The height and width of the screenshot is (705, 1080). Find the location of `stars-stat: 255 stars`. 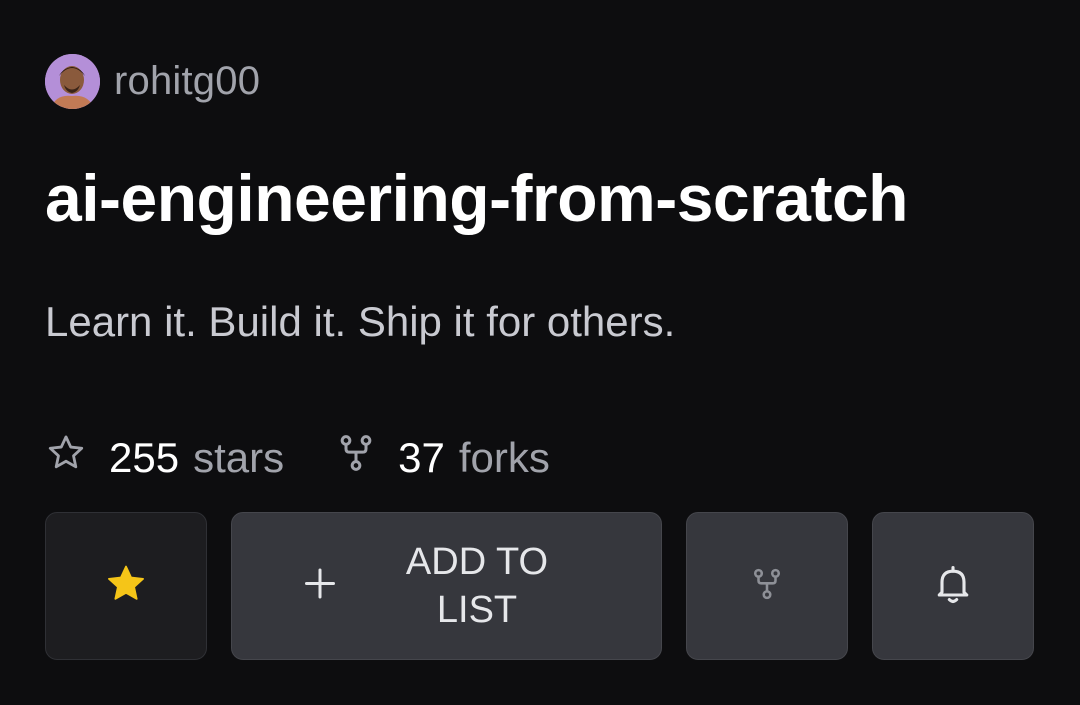

stars-stat: 255 stars is located at coordinates (164, 458).